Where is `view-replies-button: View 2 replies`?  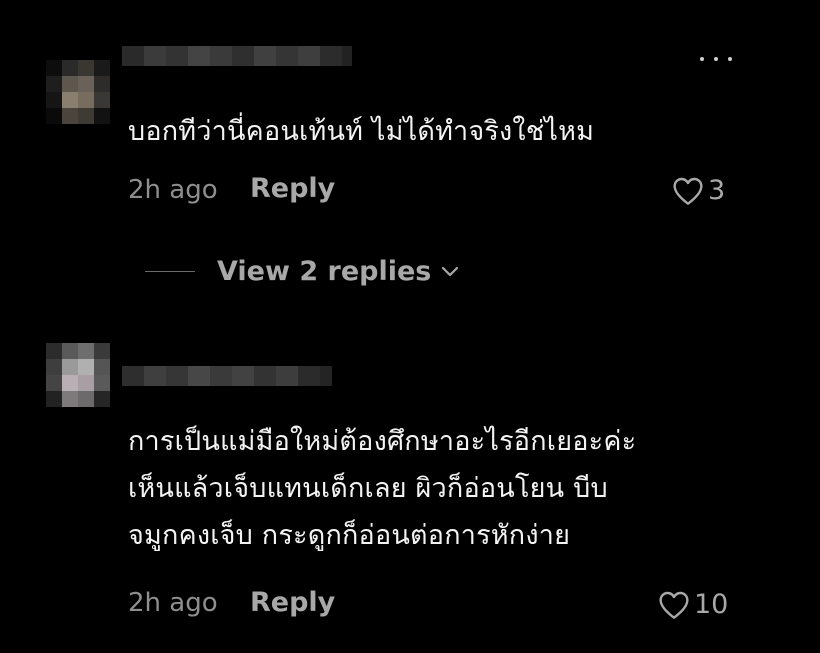
view-replies-button: View 2 replies is located at coordinates (302, 271).